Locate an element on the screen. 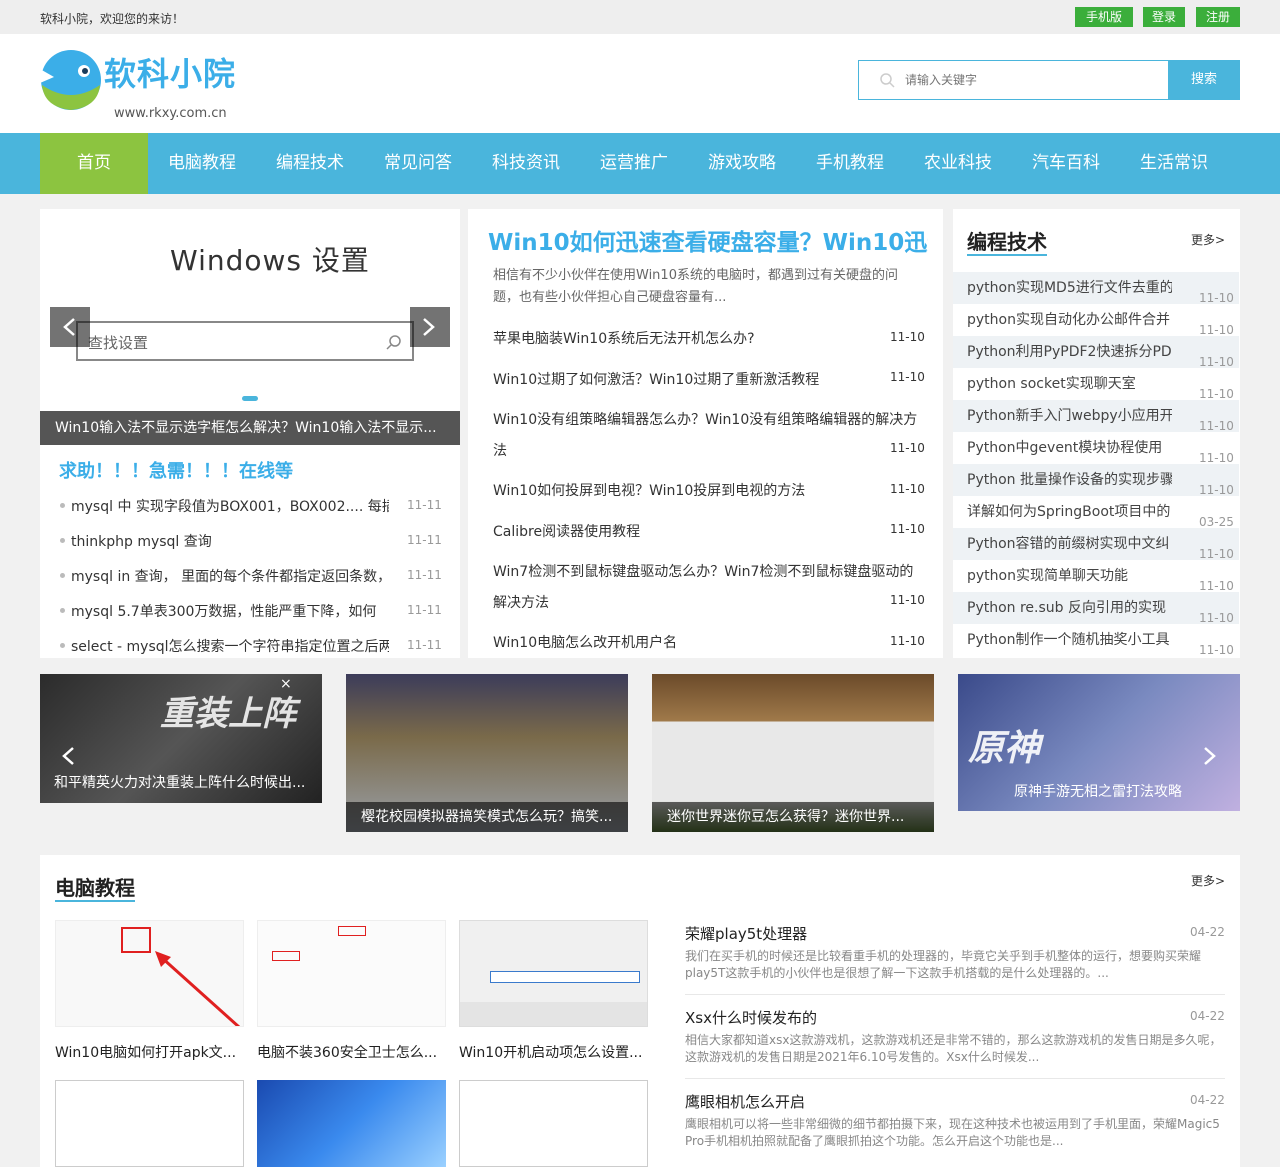 Image resolution: width=1280 pixels, height=1167 pixels. programming-list-item: Python利用PyPDF2快速拆分PD 11-10 is located at coordinates (1096, 352).